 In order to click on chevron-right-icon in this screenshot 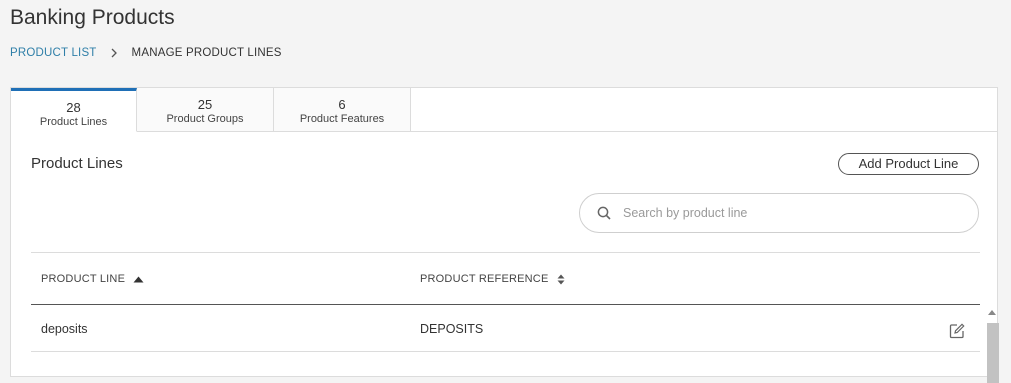, I will do `click(114, 53)`.